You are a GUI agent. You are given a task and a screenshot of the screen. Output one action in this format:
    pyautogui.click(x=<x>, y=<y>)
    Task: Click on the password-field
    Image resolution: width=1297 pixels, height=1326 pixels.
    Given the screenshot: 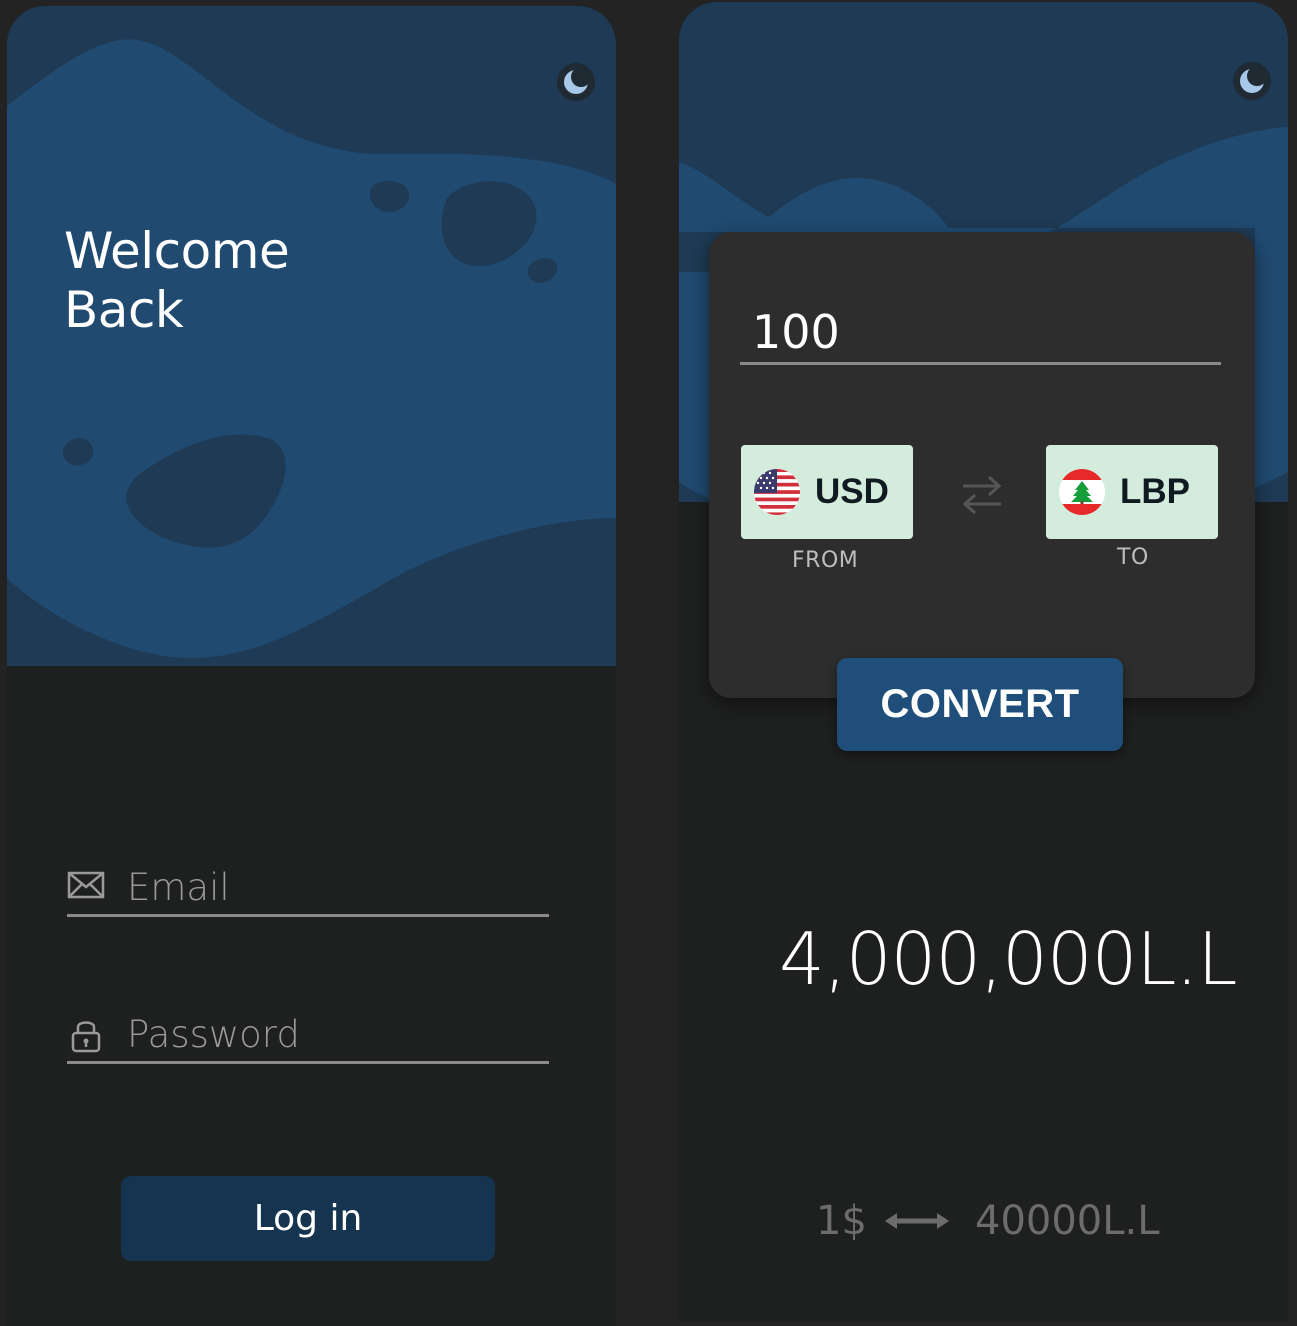 What is the action you would take?
    pyautogui.click(x=308, y=1037)
    